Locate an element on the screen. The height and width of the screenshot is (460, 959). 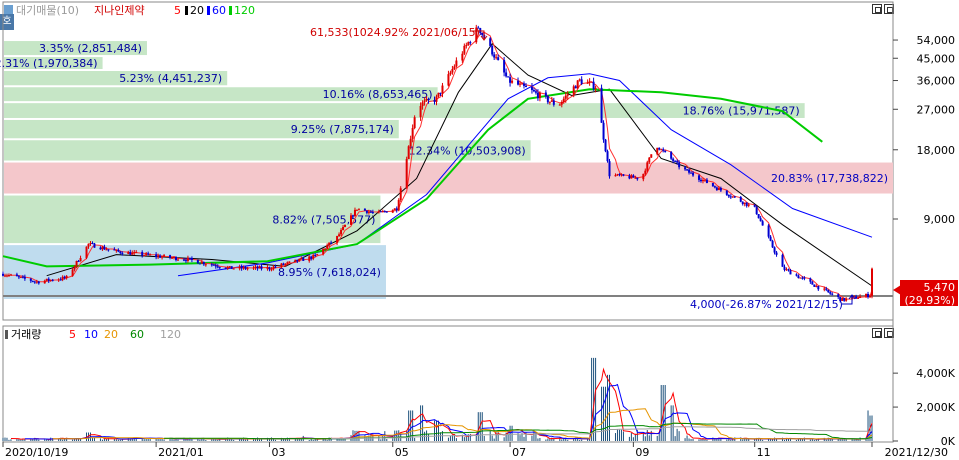
chart-toggle-icon is located at coordinates (8, 9).